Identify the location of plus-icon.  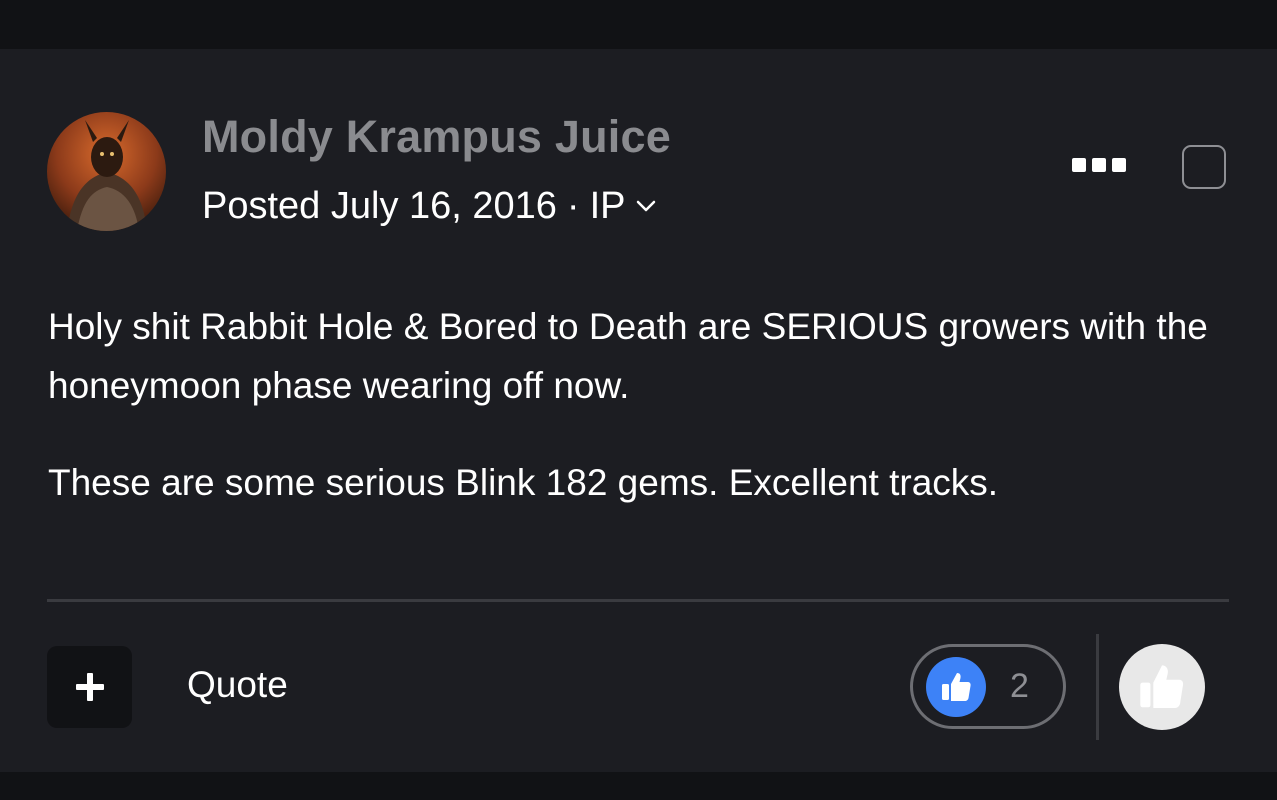
(89, 687).